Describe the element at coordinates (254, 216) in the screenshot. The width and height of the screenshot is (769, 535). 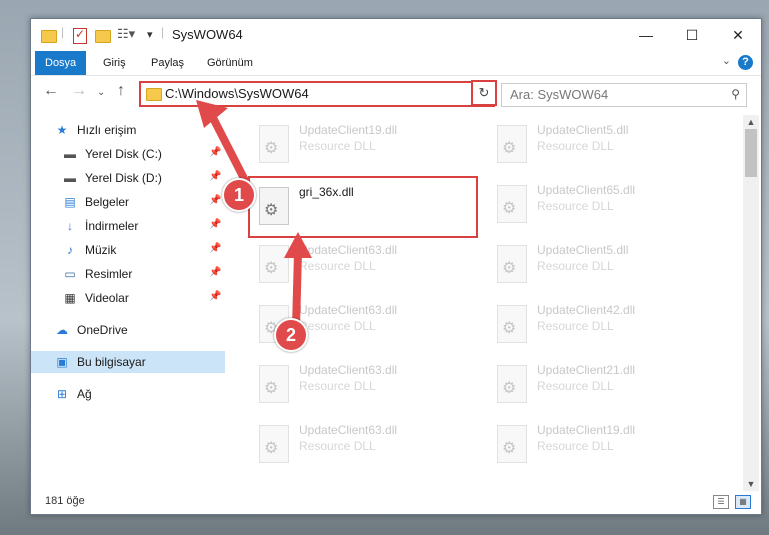
I see `annotation-arrows` at that location.